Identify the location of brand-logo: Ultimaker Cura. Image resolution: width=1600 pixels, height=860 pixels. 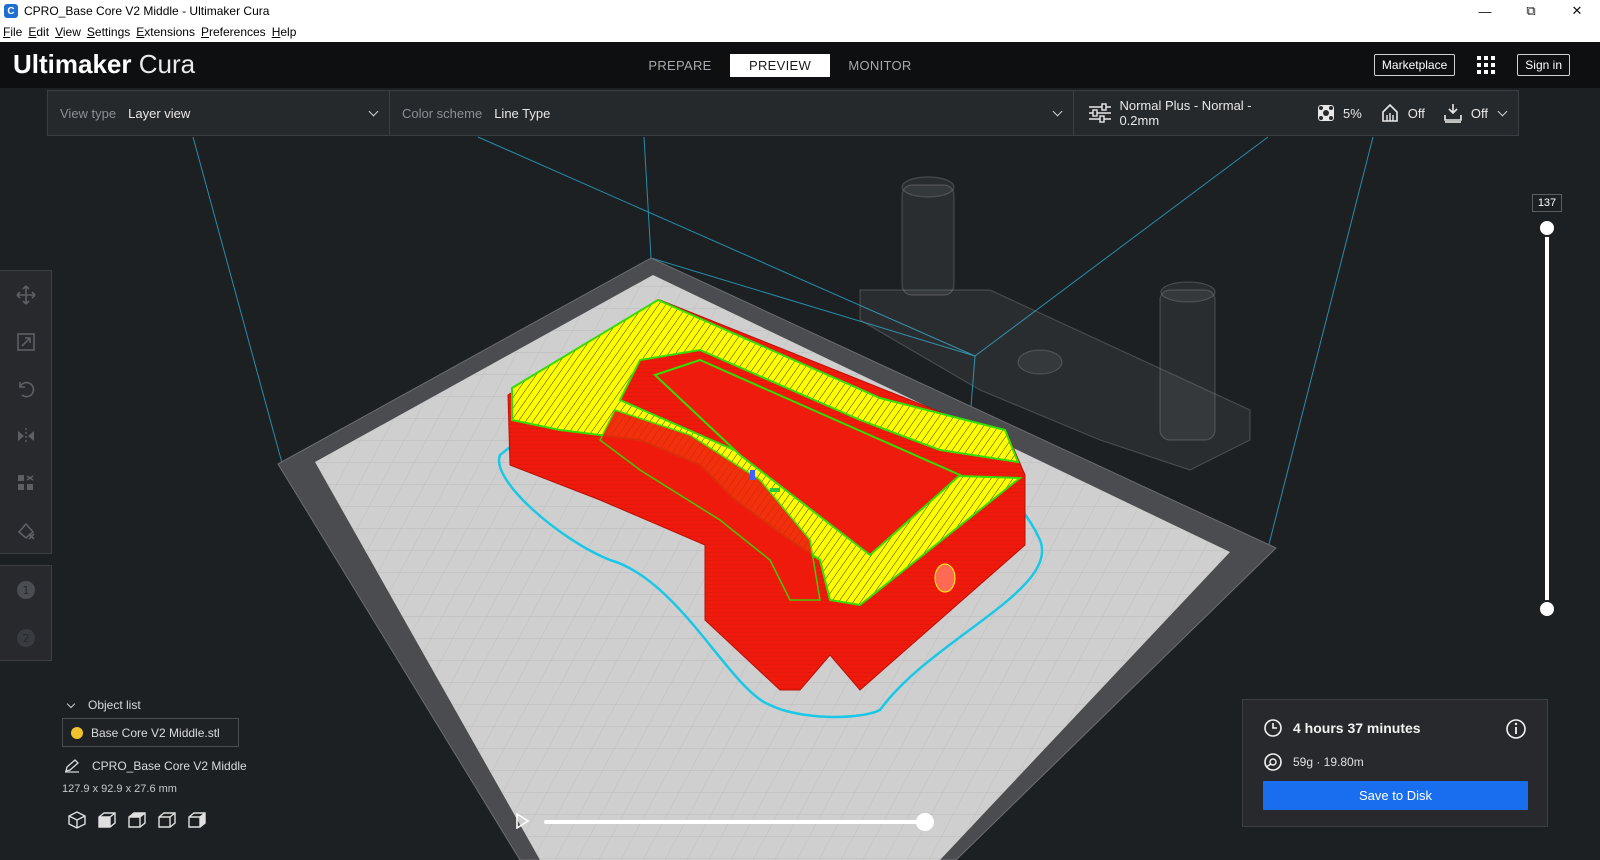
(104, 64).